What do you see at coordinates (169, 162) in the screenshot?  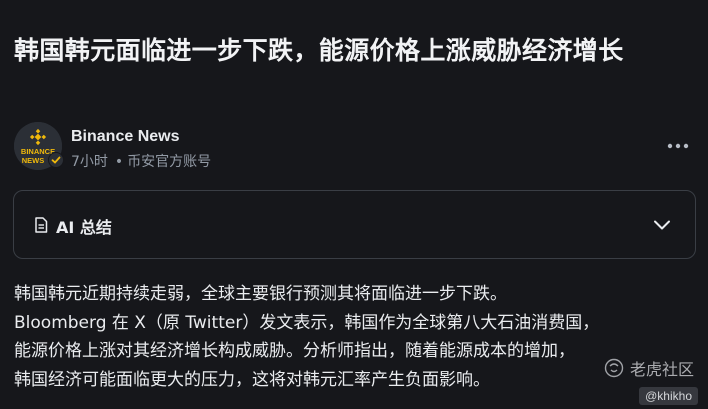 I see `account-type: 币安官方账号` at bounding box center [169, 162].